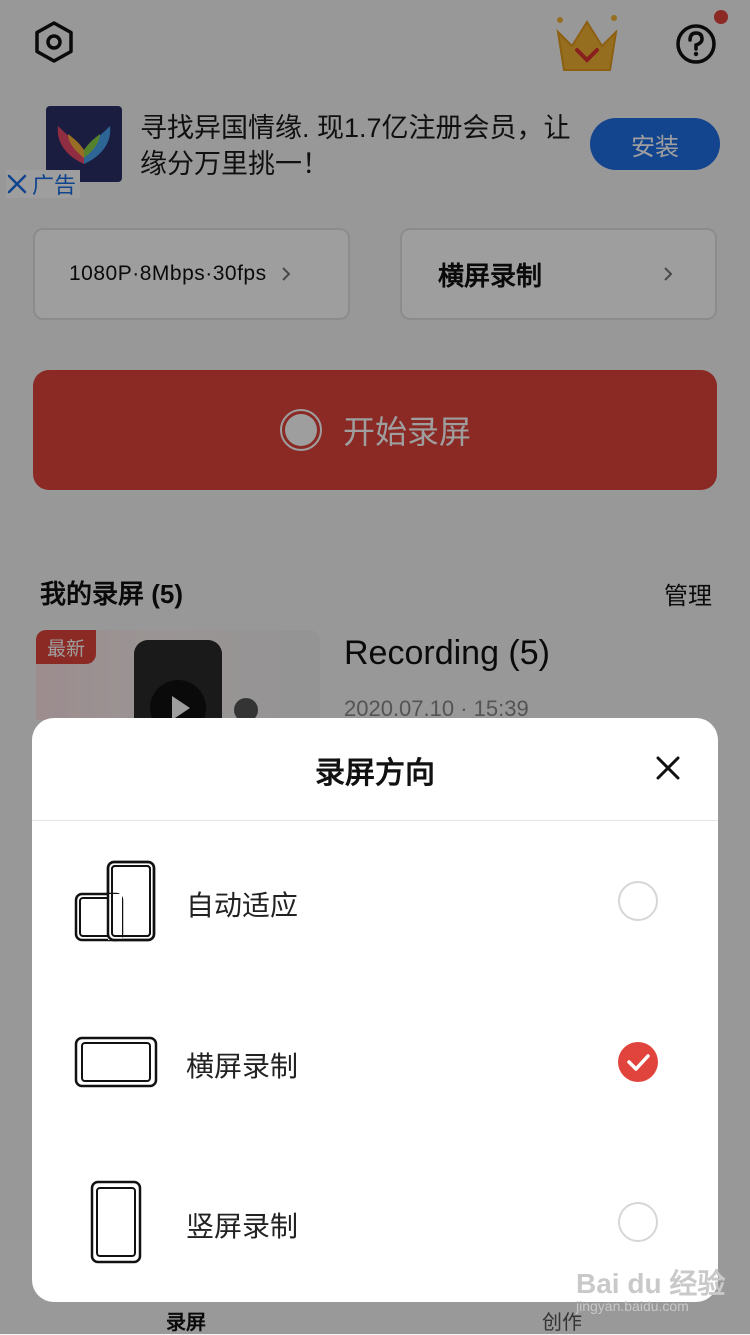 The image size is (750, 1335). I want to click on portrait-phone-icon, so click(116, 1222).